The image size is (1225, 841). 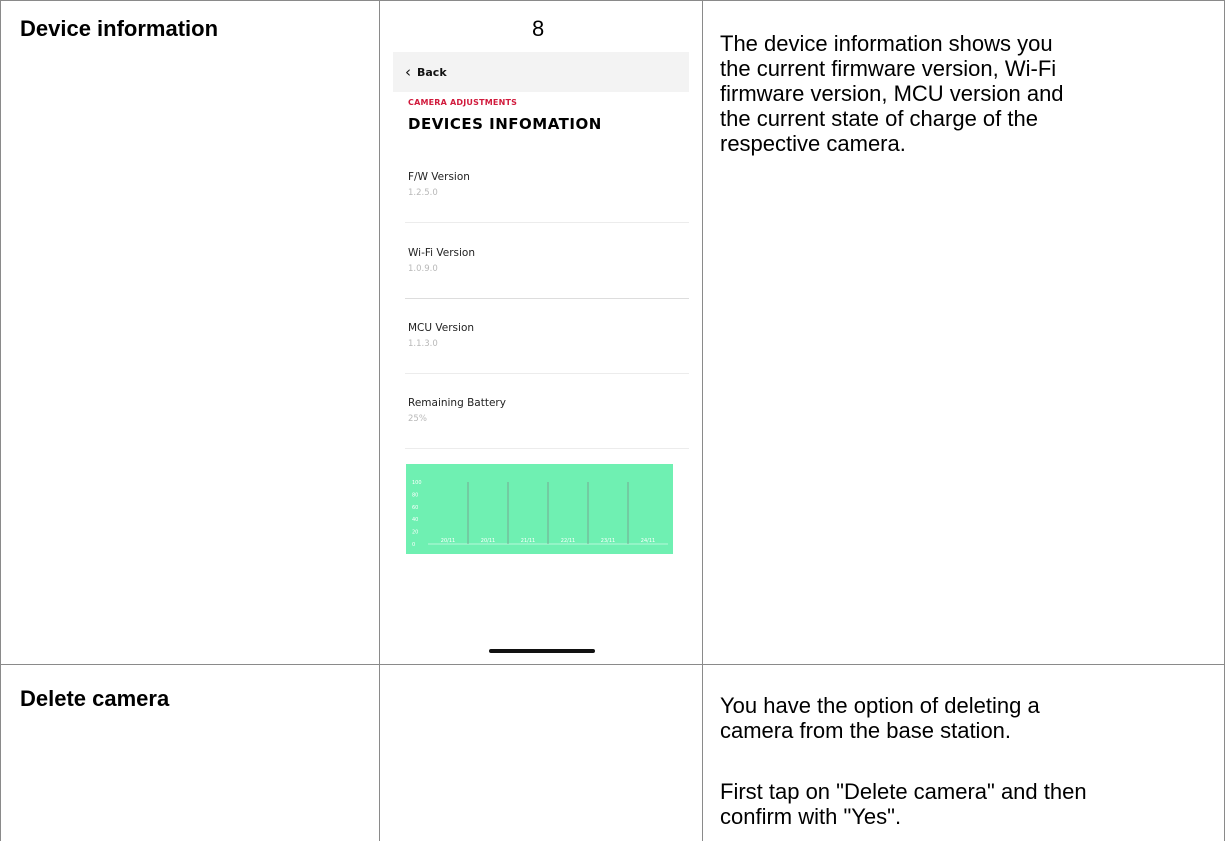 I want to click on x-tick-label: 24/11, so click(x=648, y=541).